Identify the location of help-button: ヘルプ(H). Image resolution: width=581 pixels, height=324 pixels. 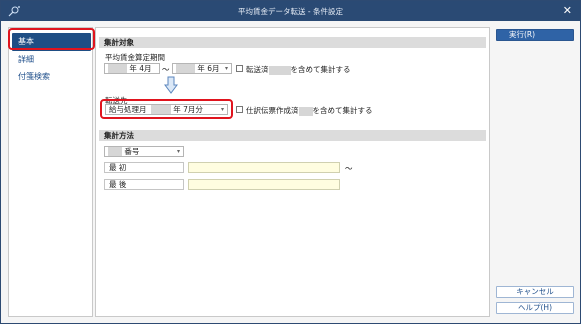
(535, 308).